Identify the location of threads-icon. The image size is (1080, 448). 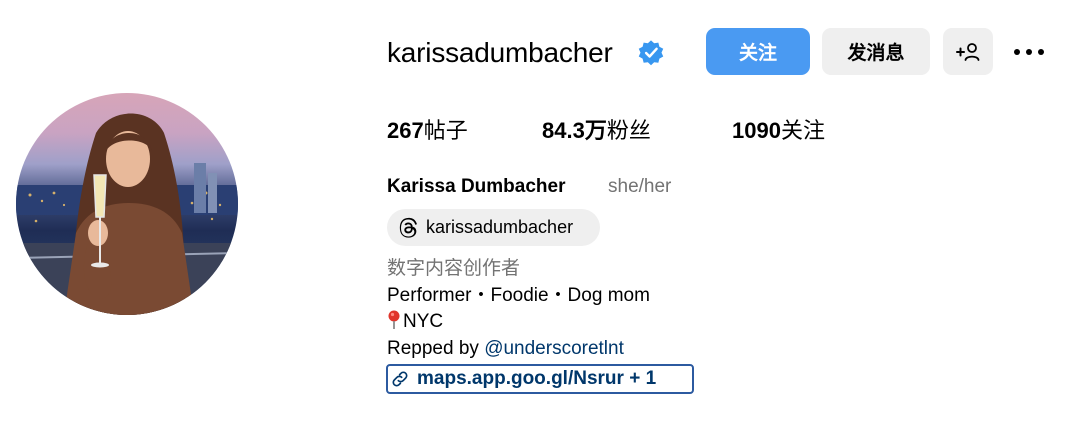
(408, 227).